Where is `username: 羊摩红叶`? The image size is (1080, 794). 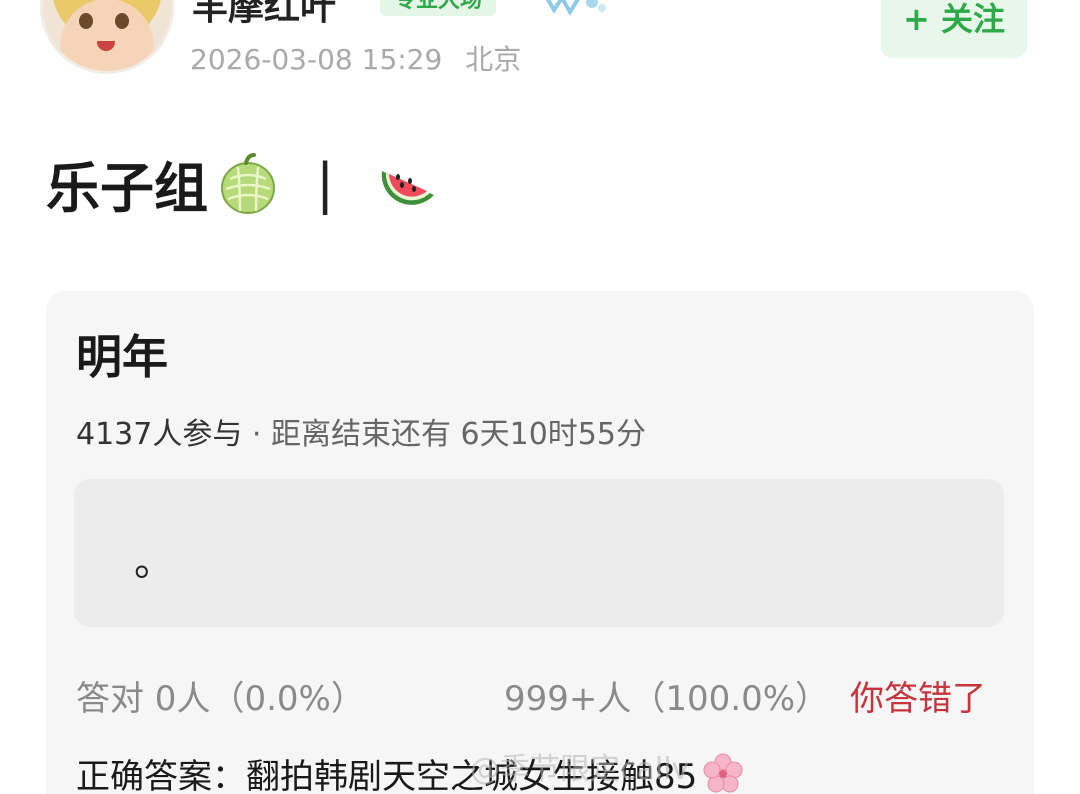
username: 羊摩红叶 is located at coordinates (264, 15).